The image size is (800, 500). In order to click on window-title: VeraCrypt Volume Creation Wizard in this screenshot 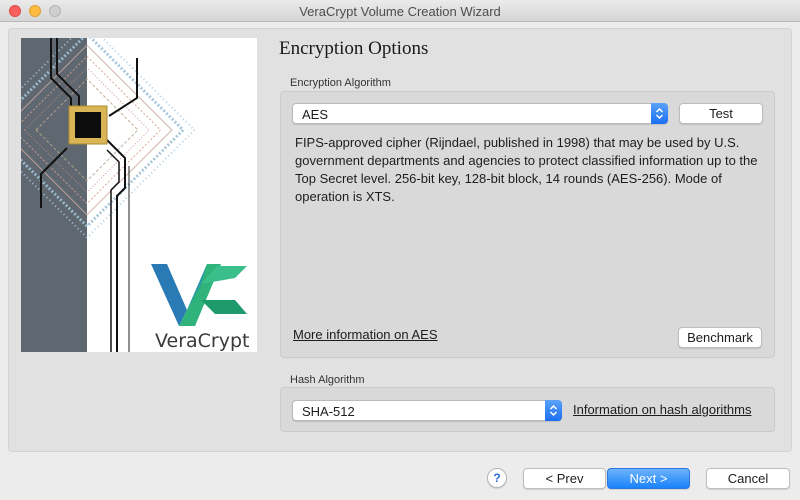, I will do `click(400, 11)`.